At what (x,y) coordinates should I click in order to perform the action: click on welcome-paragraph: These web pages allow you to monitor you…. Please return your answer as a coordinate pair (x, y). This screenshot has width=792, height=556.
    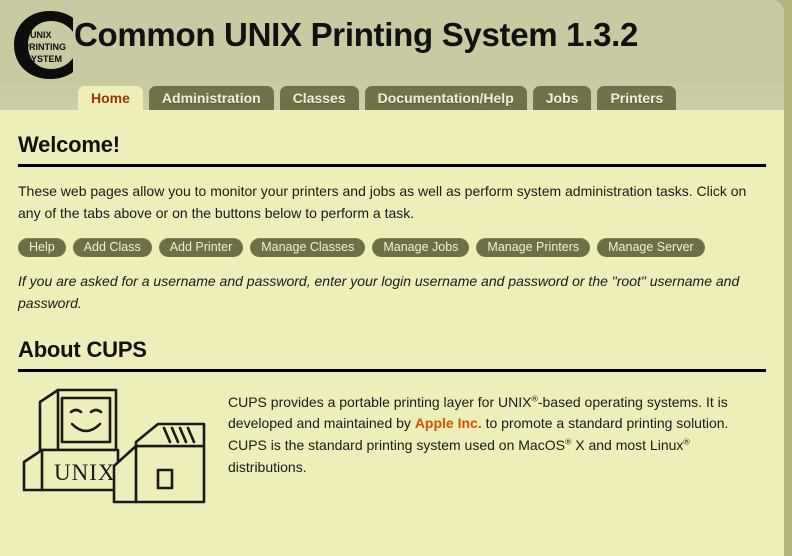
    Looking at the image, I should click on (382, 202).